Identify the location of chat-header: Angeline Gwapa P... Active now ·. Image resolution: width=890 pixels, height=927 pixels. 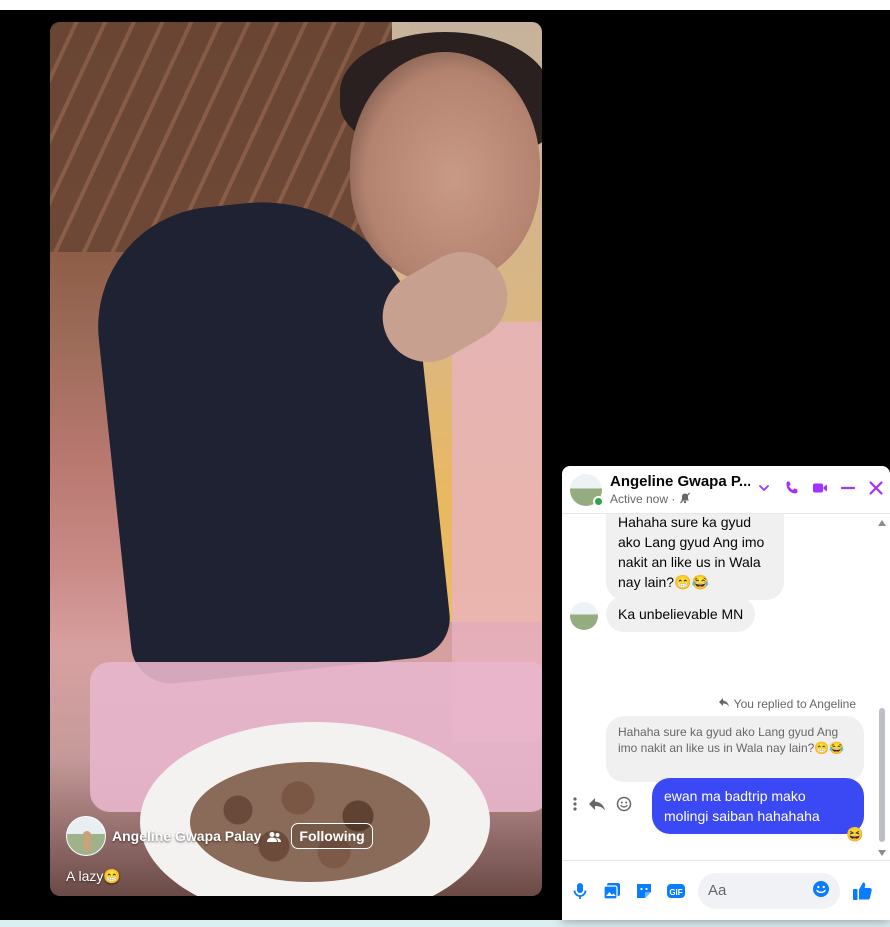
(726, 490).